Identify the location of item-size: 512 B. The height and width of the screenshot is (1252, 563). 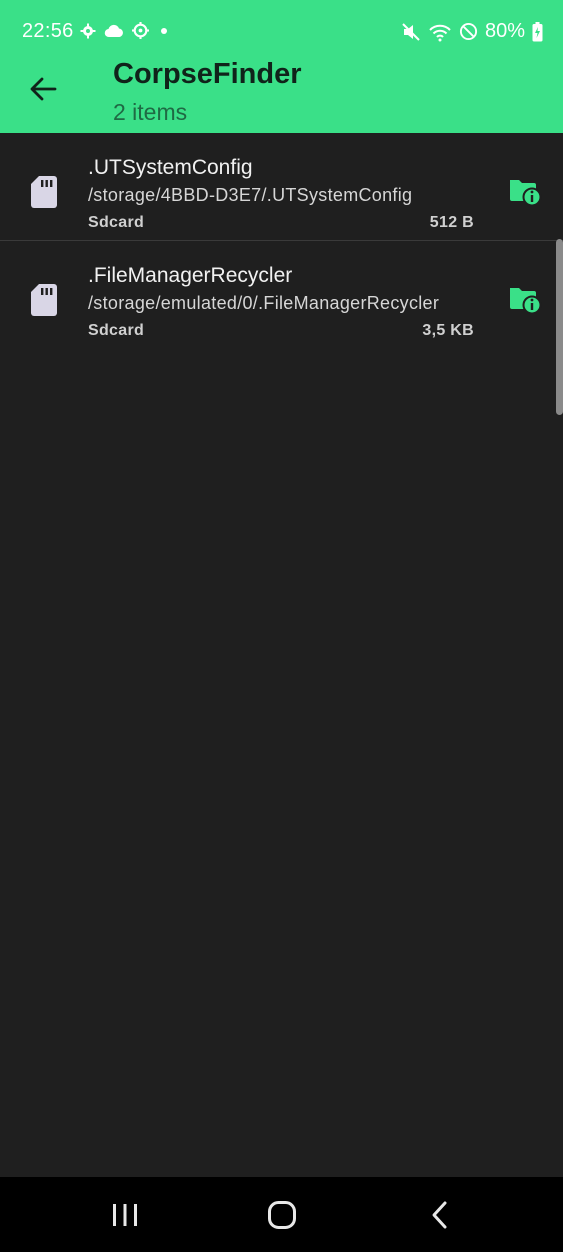
(451, 222).